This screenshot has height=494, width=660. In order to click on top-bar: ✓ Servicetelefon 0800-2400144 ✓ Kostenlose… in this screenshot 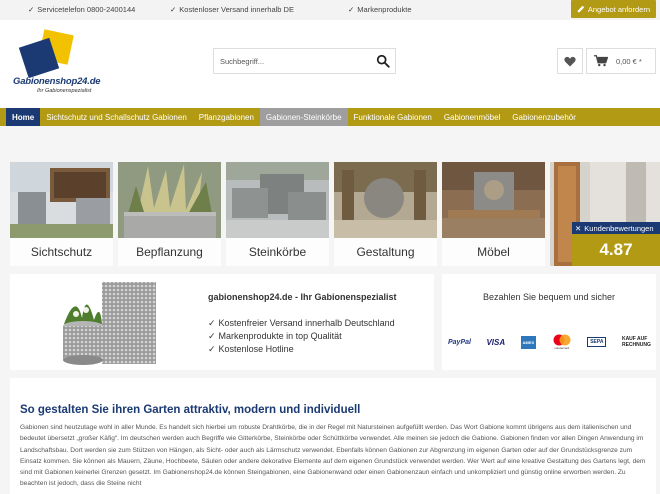, I will do `click(330, 10)`.